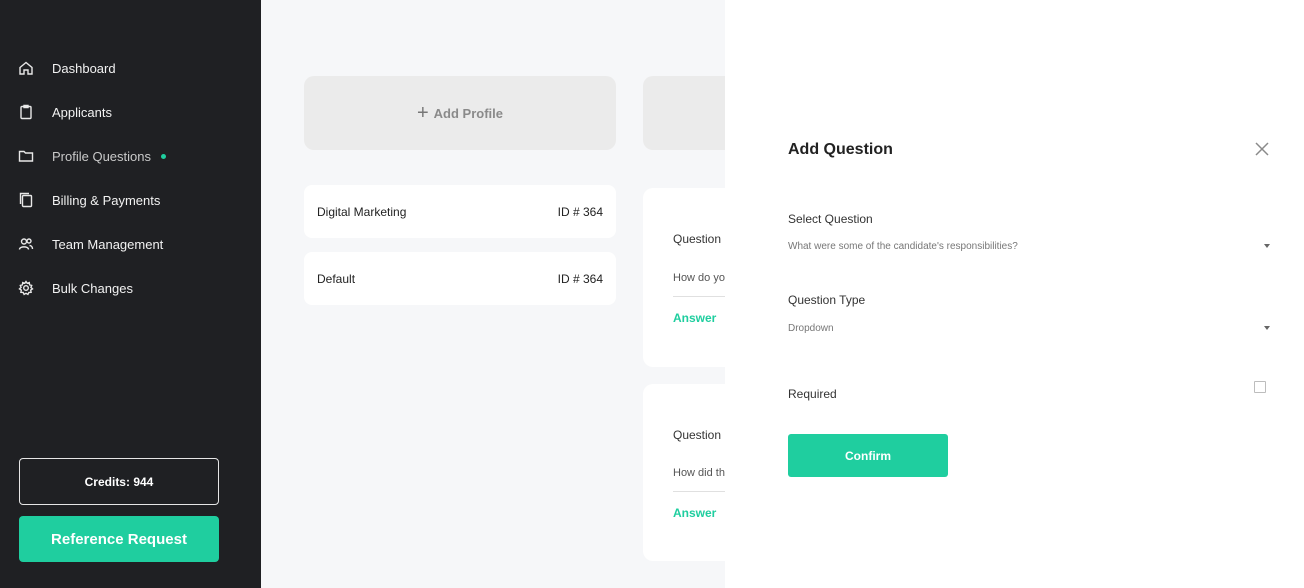 Image resolution: width=1304 pixels, height=588 pixels. What do you see at coordinates (119, 539) in the screenshot?
I see `reference-request-button: Reference Request` at bounding box center [119, 539].